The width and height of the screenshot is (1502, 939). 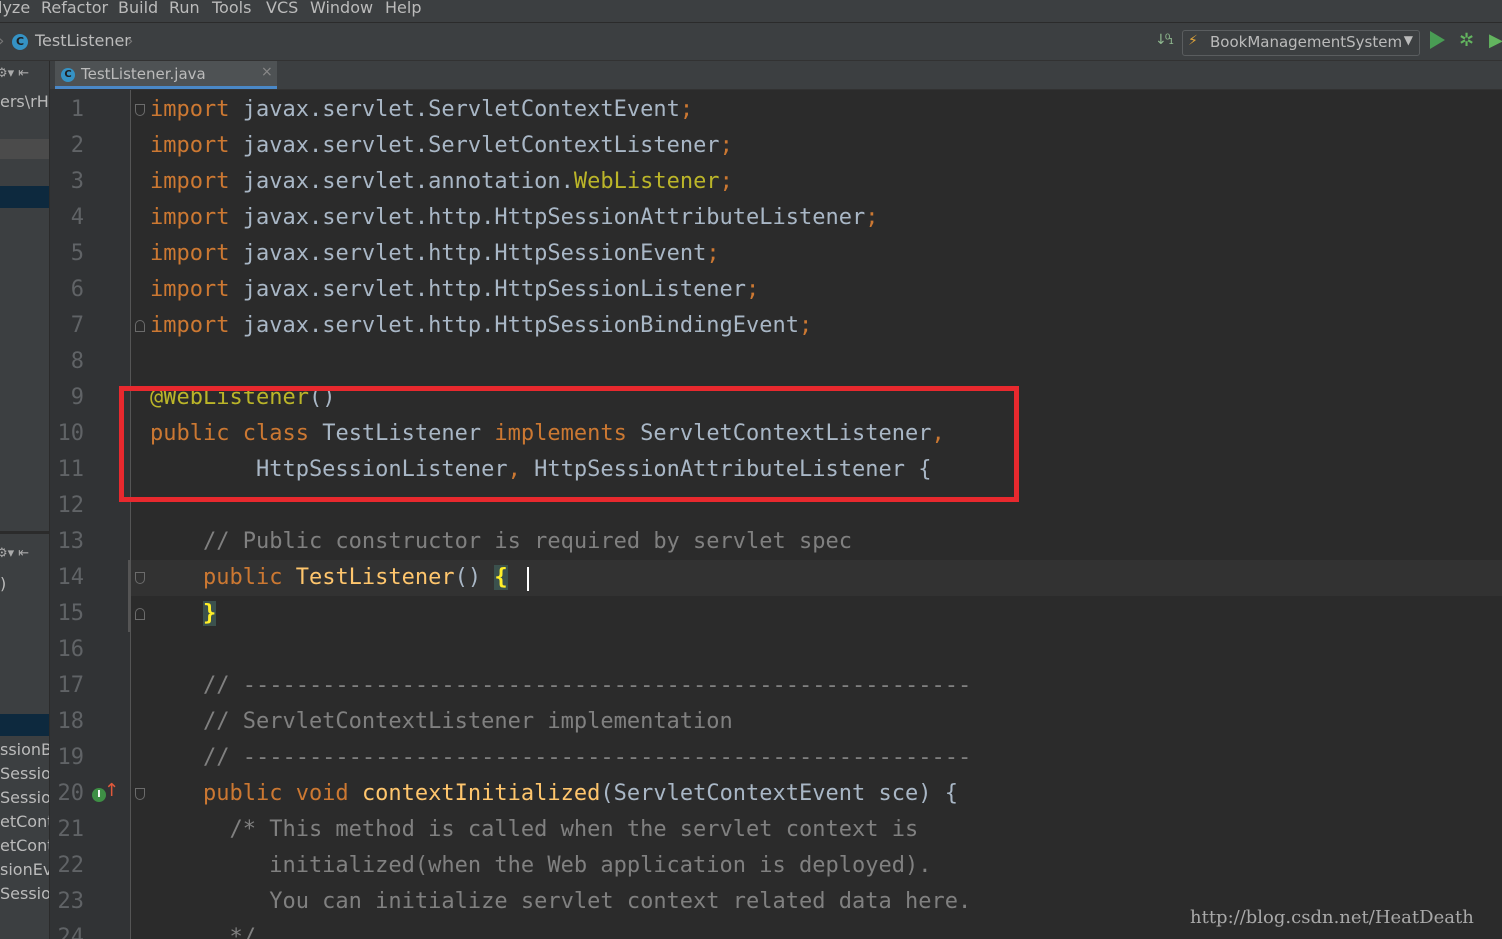 I want to click on line-number: 4, so click(x=77, y=217).